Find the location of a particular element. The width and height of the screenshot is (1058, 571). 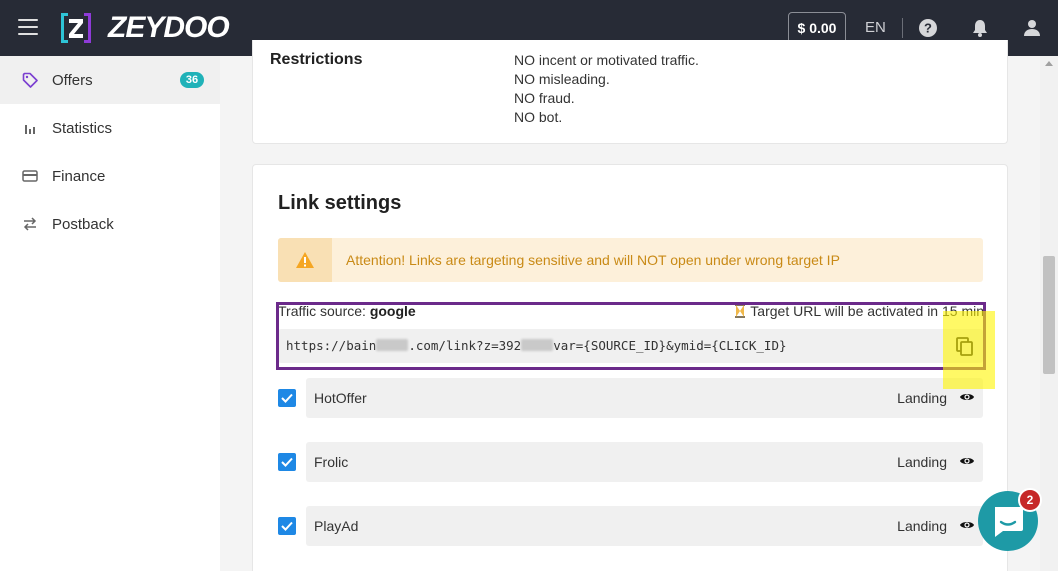

landing-item: Frolic Landing is located at coordinates (644, 462).